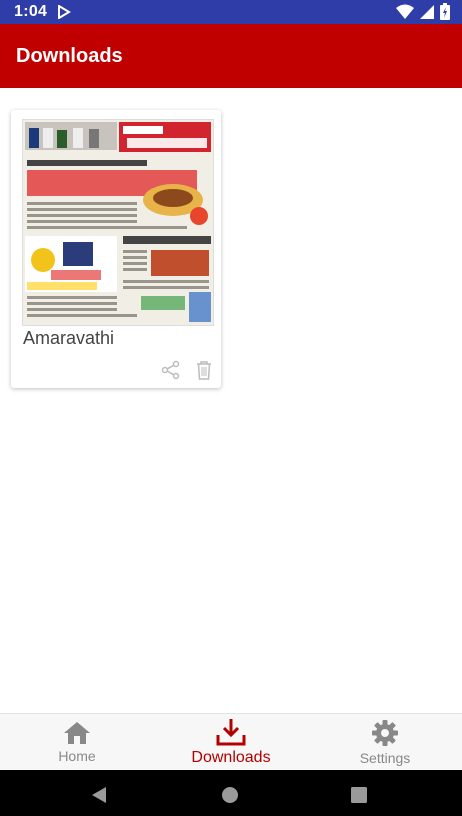 The height and width of the screenshot is (816, 462). Describe the element at coordinates (171, 370) in the screenshot. I see `share-icon` at that location.